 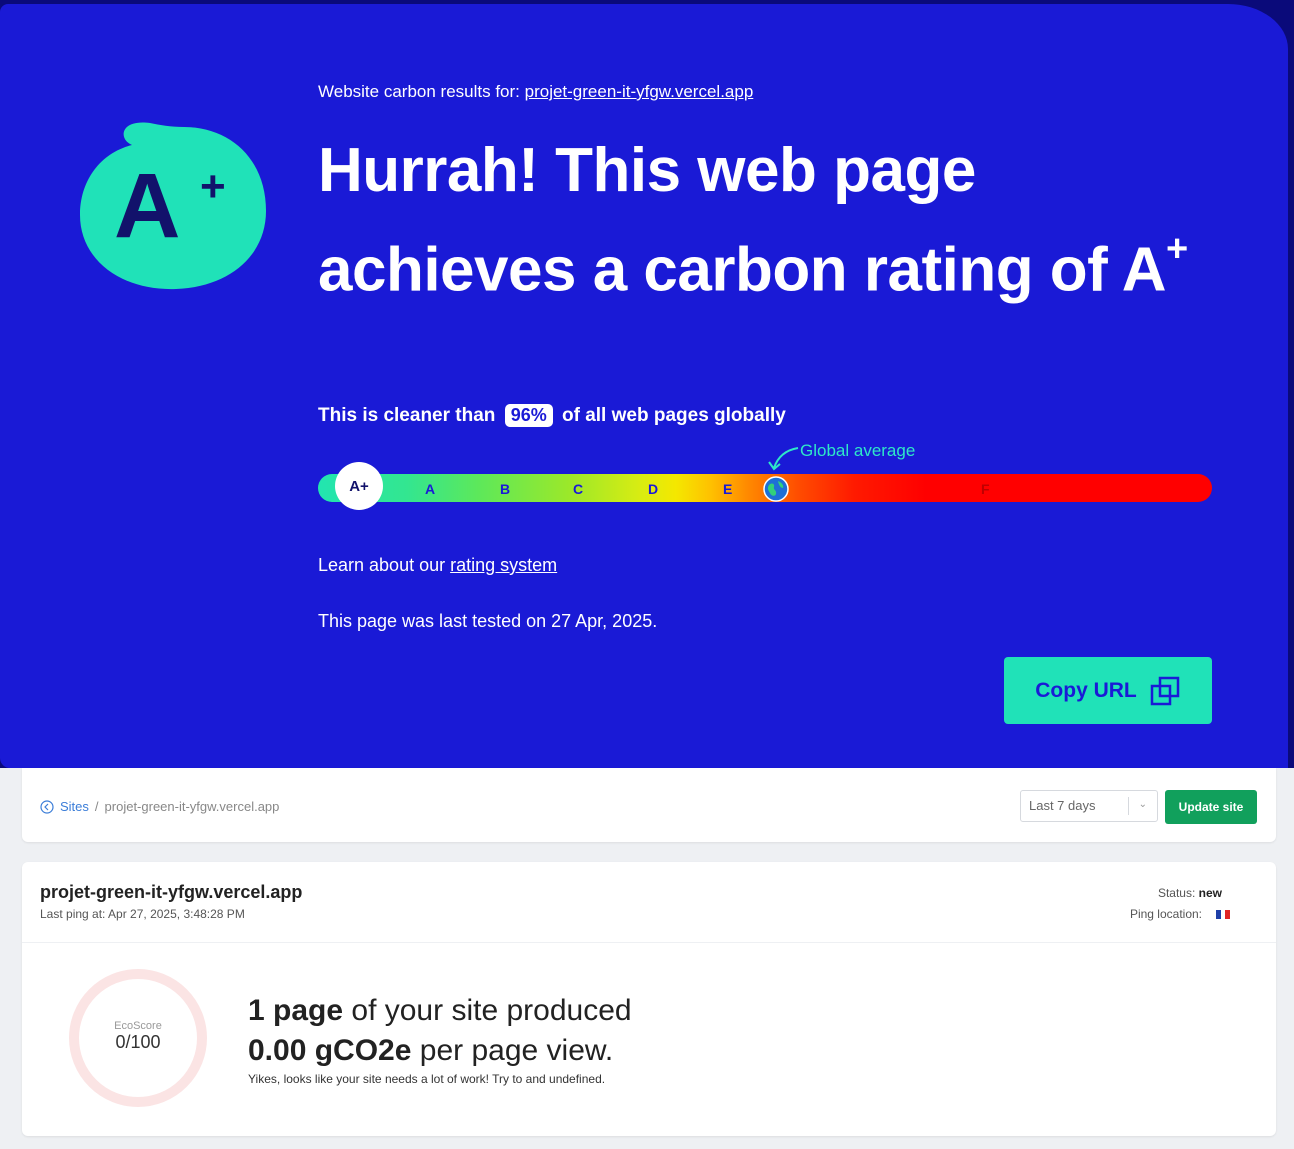 I want to click on globe-icon, so click(x=776, y=489).